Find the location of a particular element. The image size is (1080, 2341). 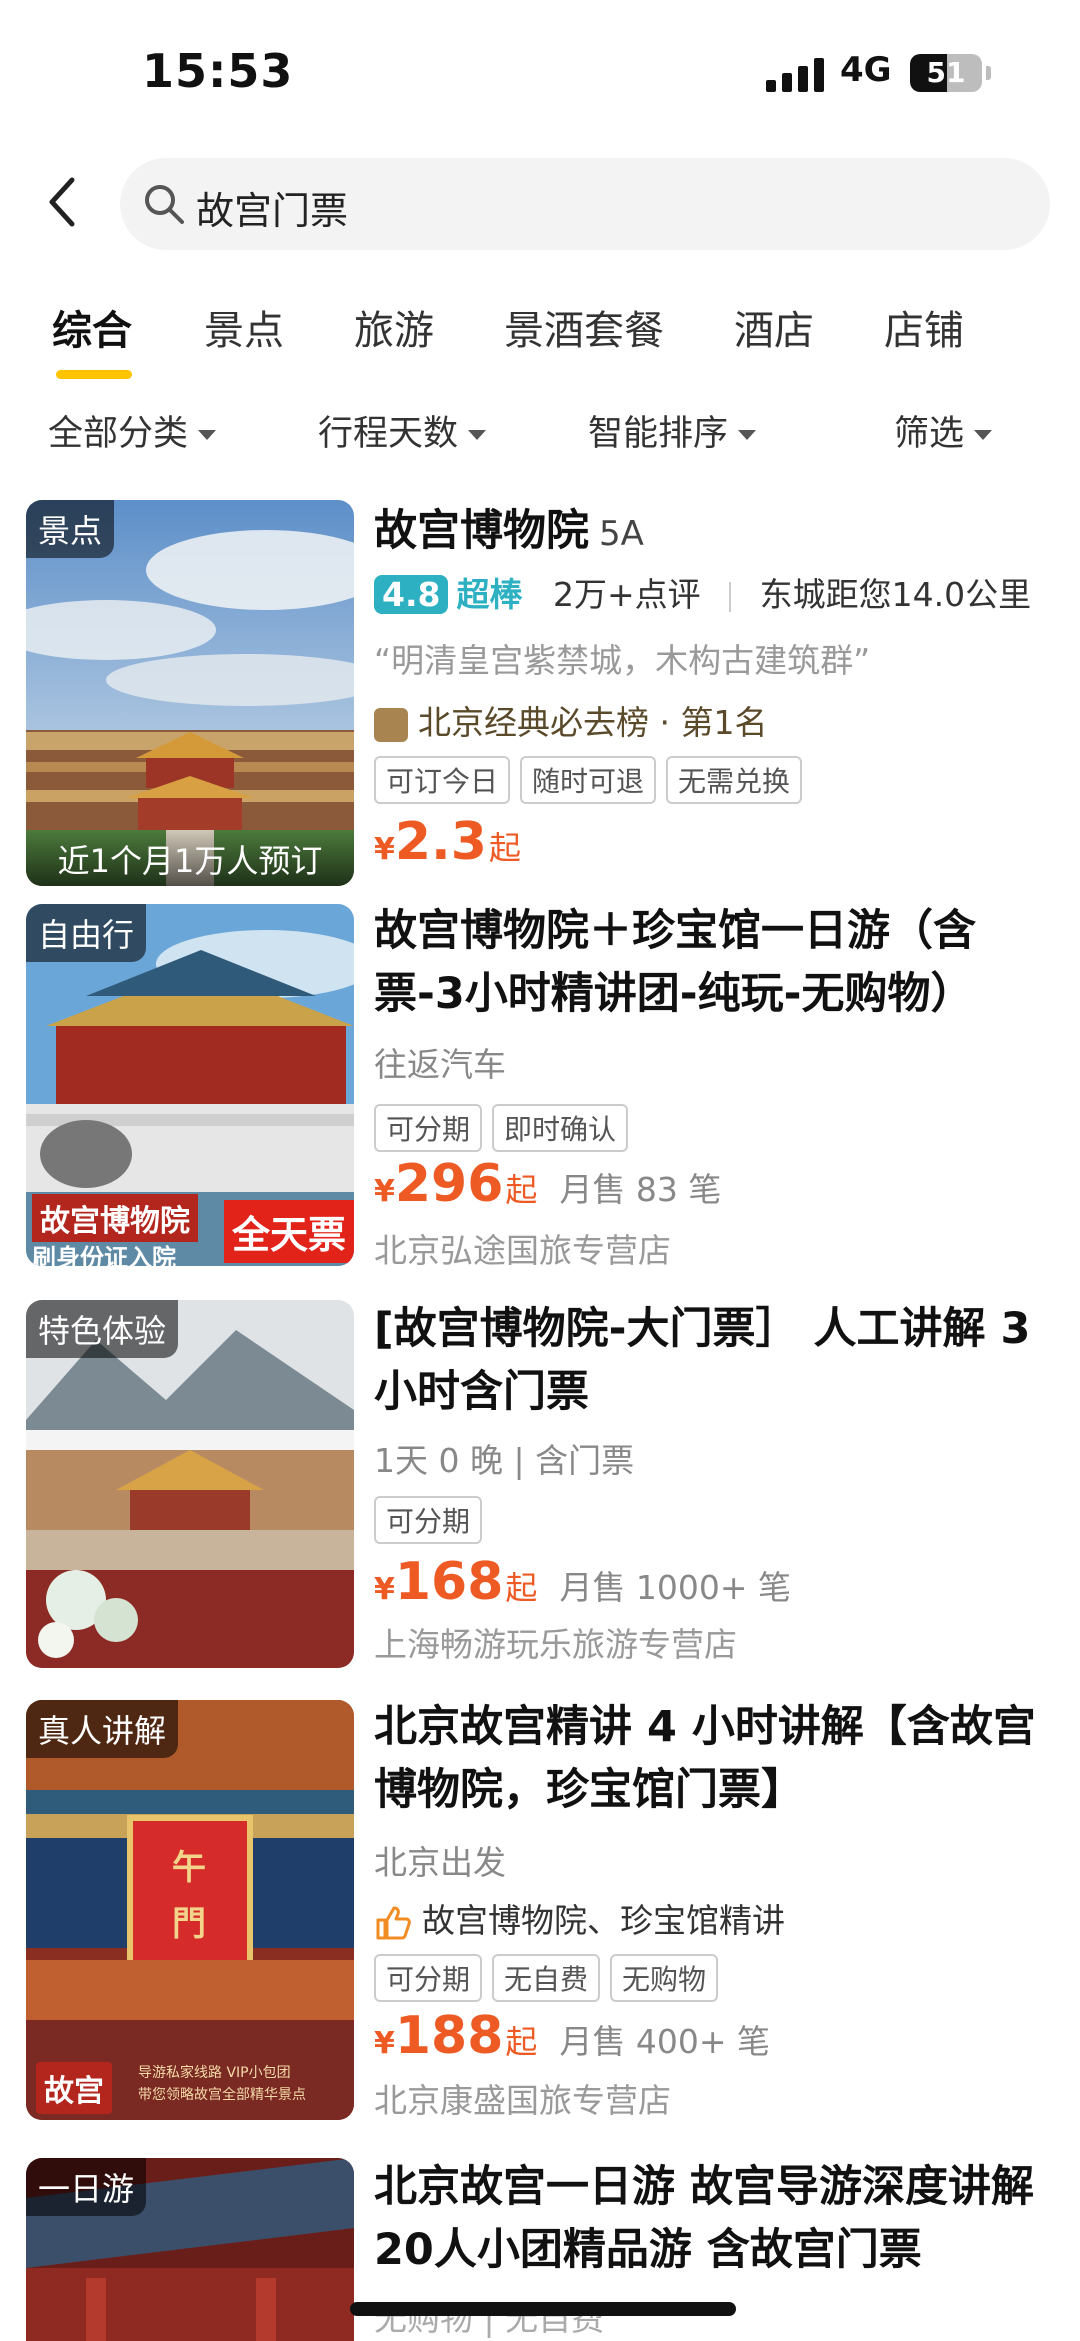

tag-list: 可分期 即时确认 is located at coordinates (506, 1128).